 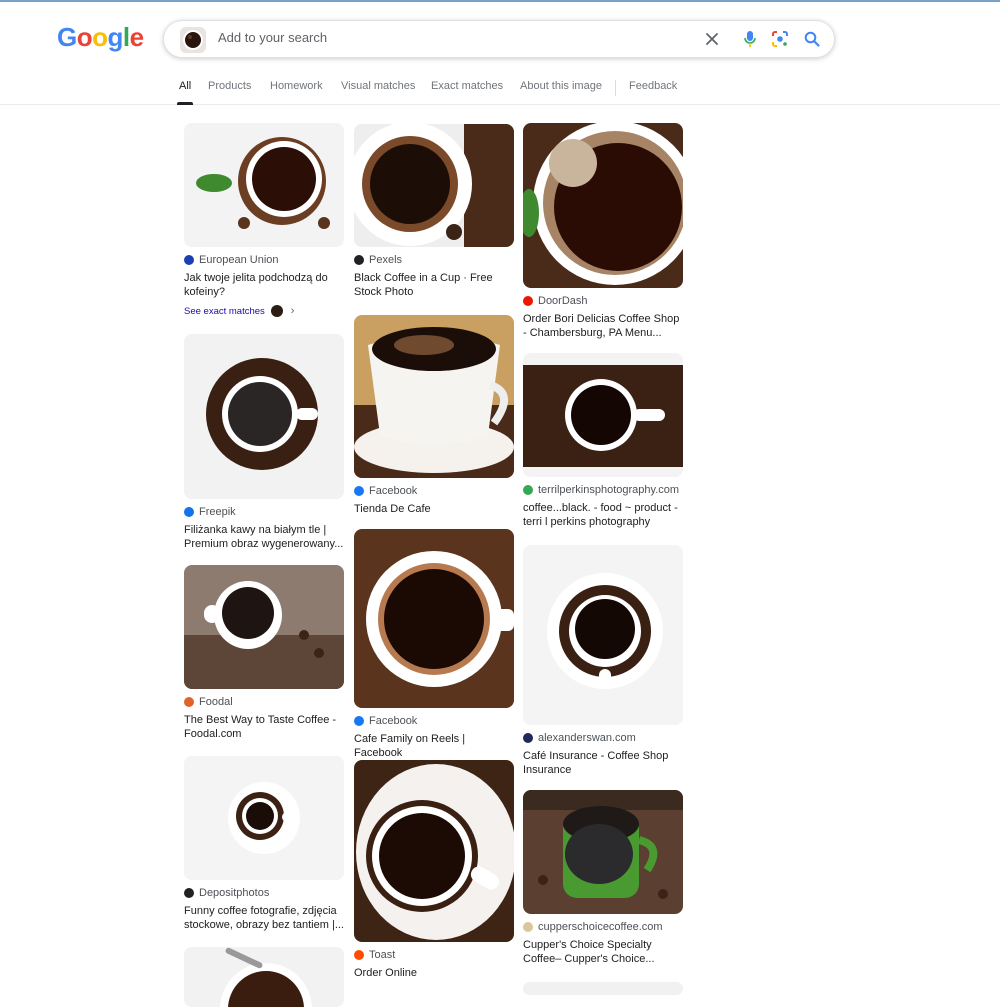 What do you see at coordinates (276, 311) in the screenshot?
I see `exact-match-thumbnail-icon` at bounding box center [276, 311].